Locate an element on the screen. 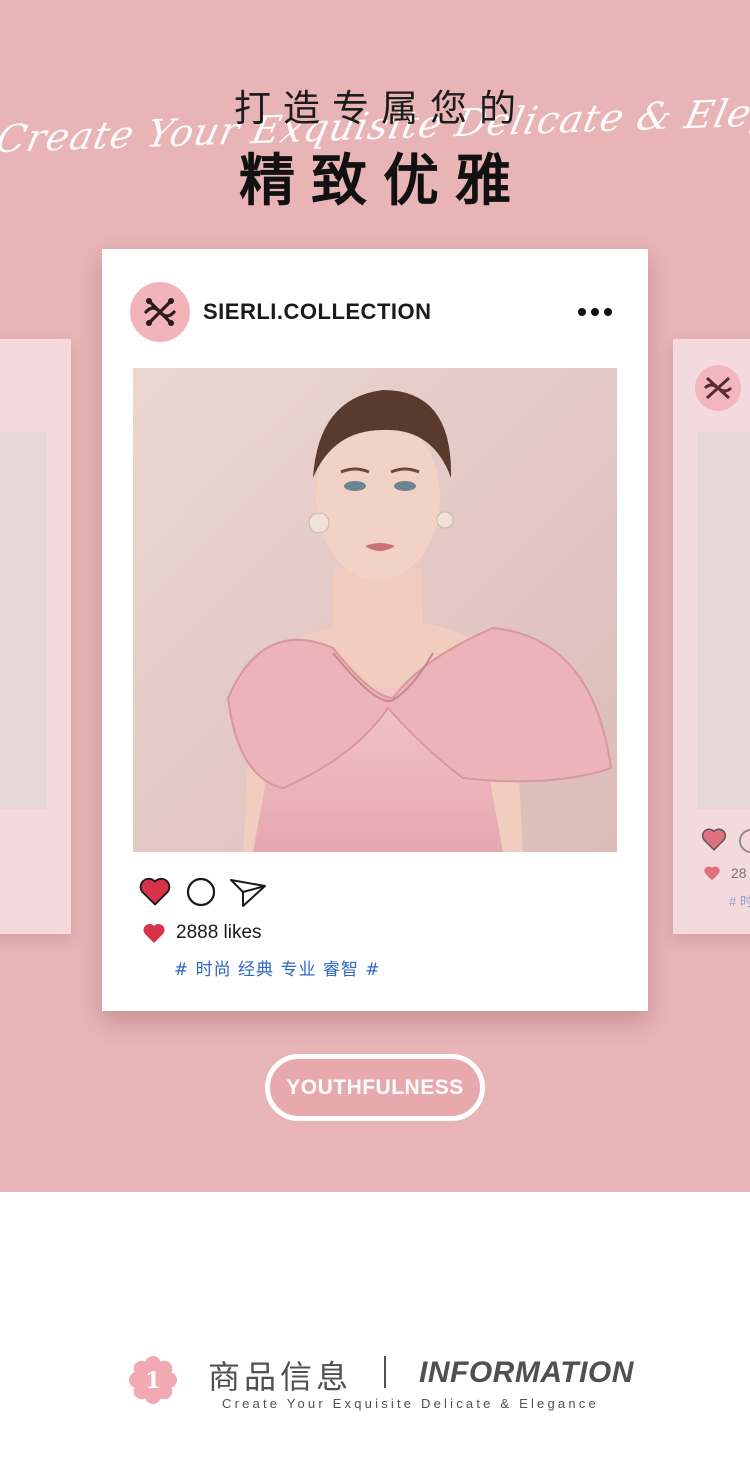  section-number-flower-icon: 1 is located at coordinates (153, 1380).